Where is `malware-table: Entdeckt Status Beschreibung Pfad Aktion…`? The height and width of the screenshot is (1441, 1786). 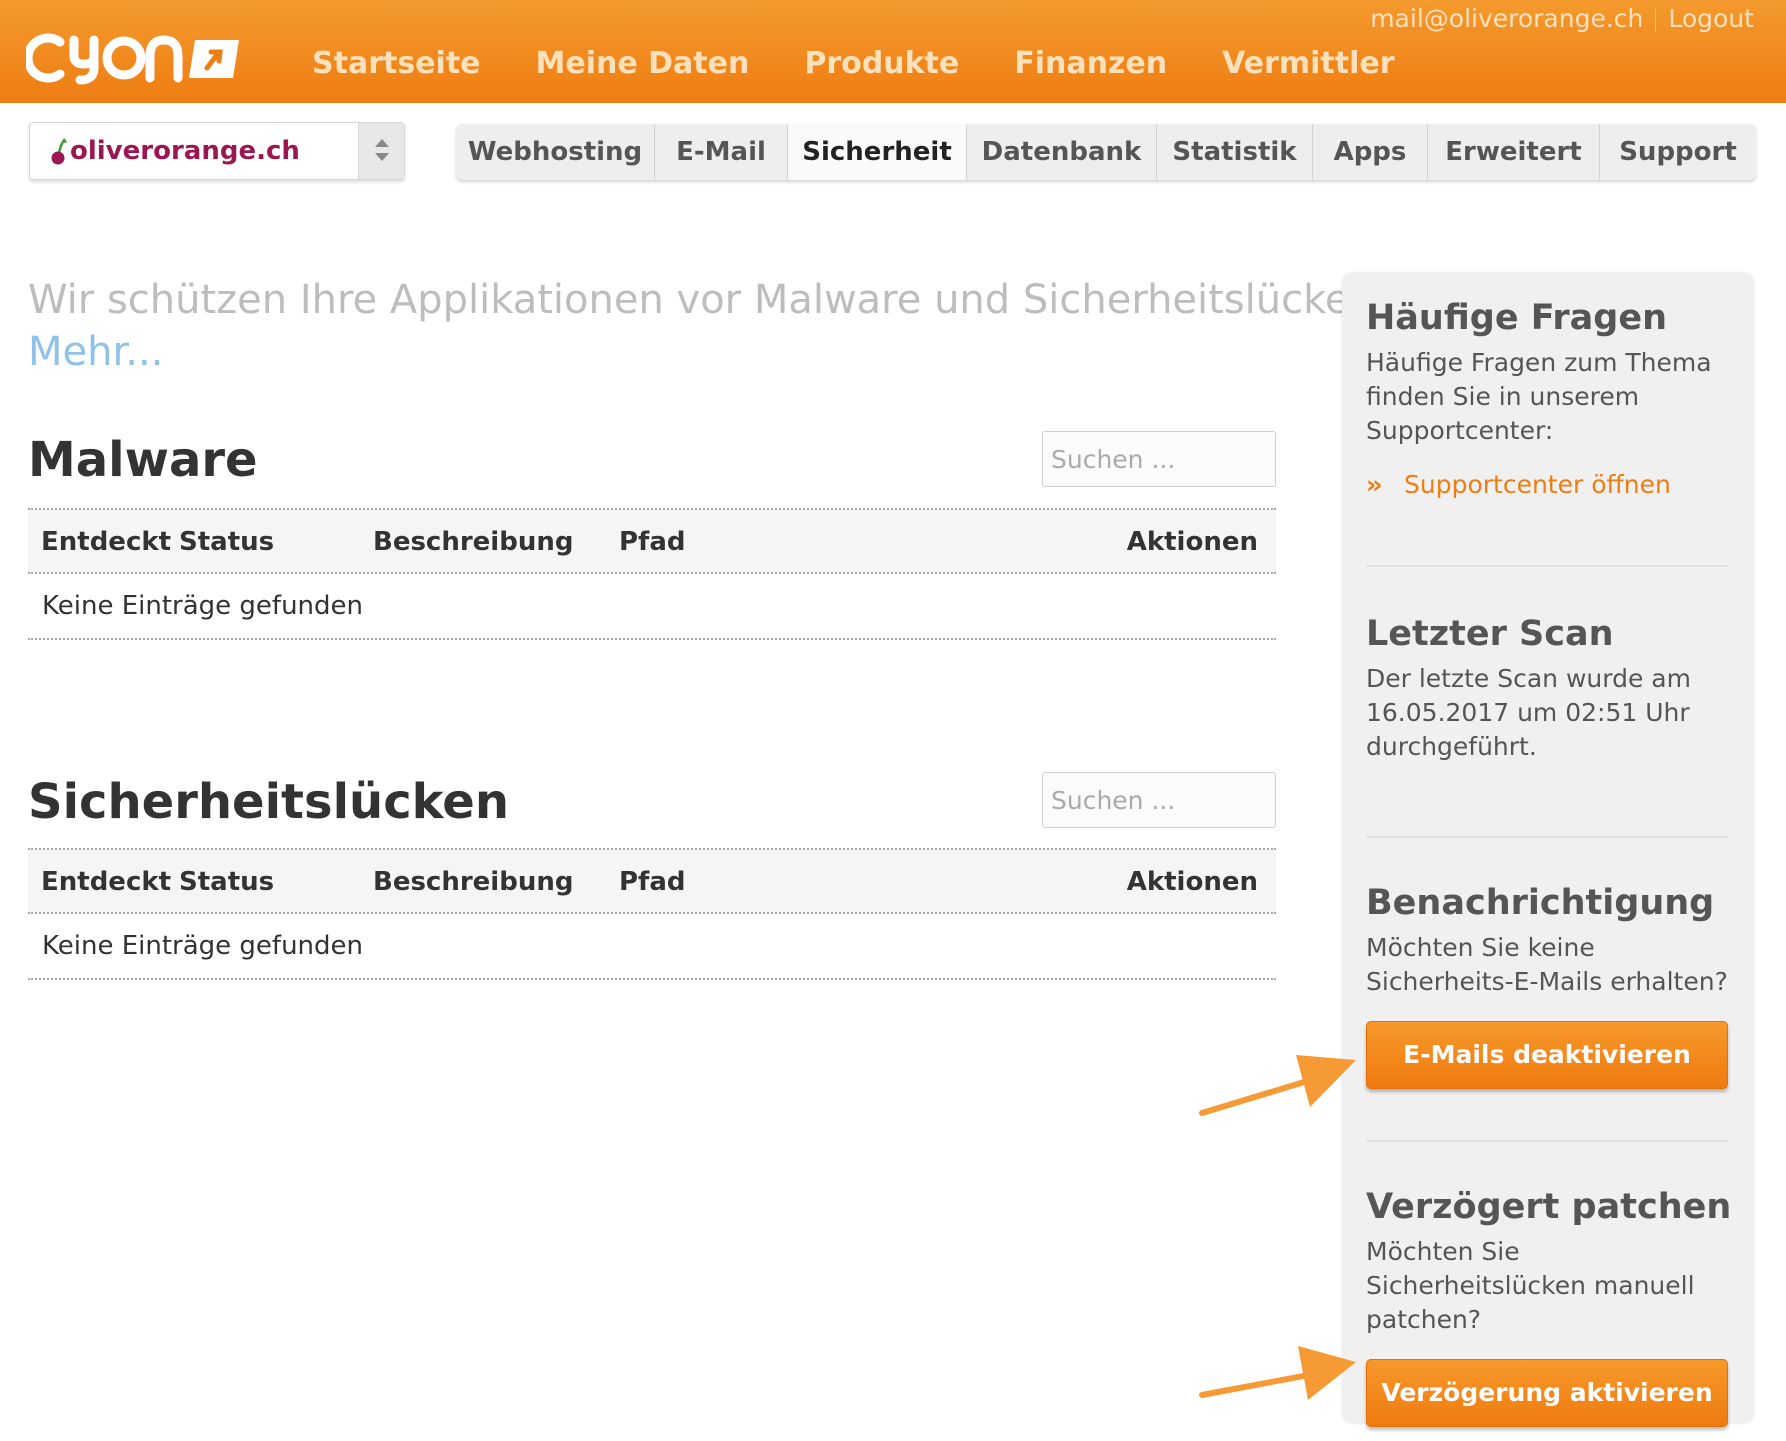 malware-table: Entdeckt Status Beschreibung Pfad Aktion… is located at coordinates (652, 574).